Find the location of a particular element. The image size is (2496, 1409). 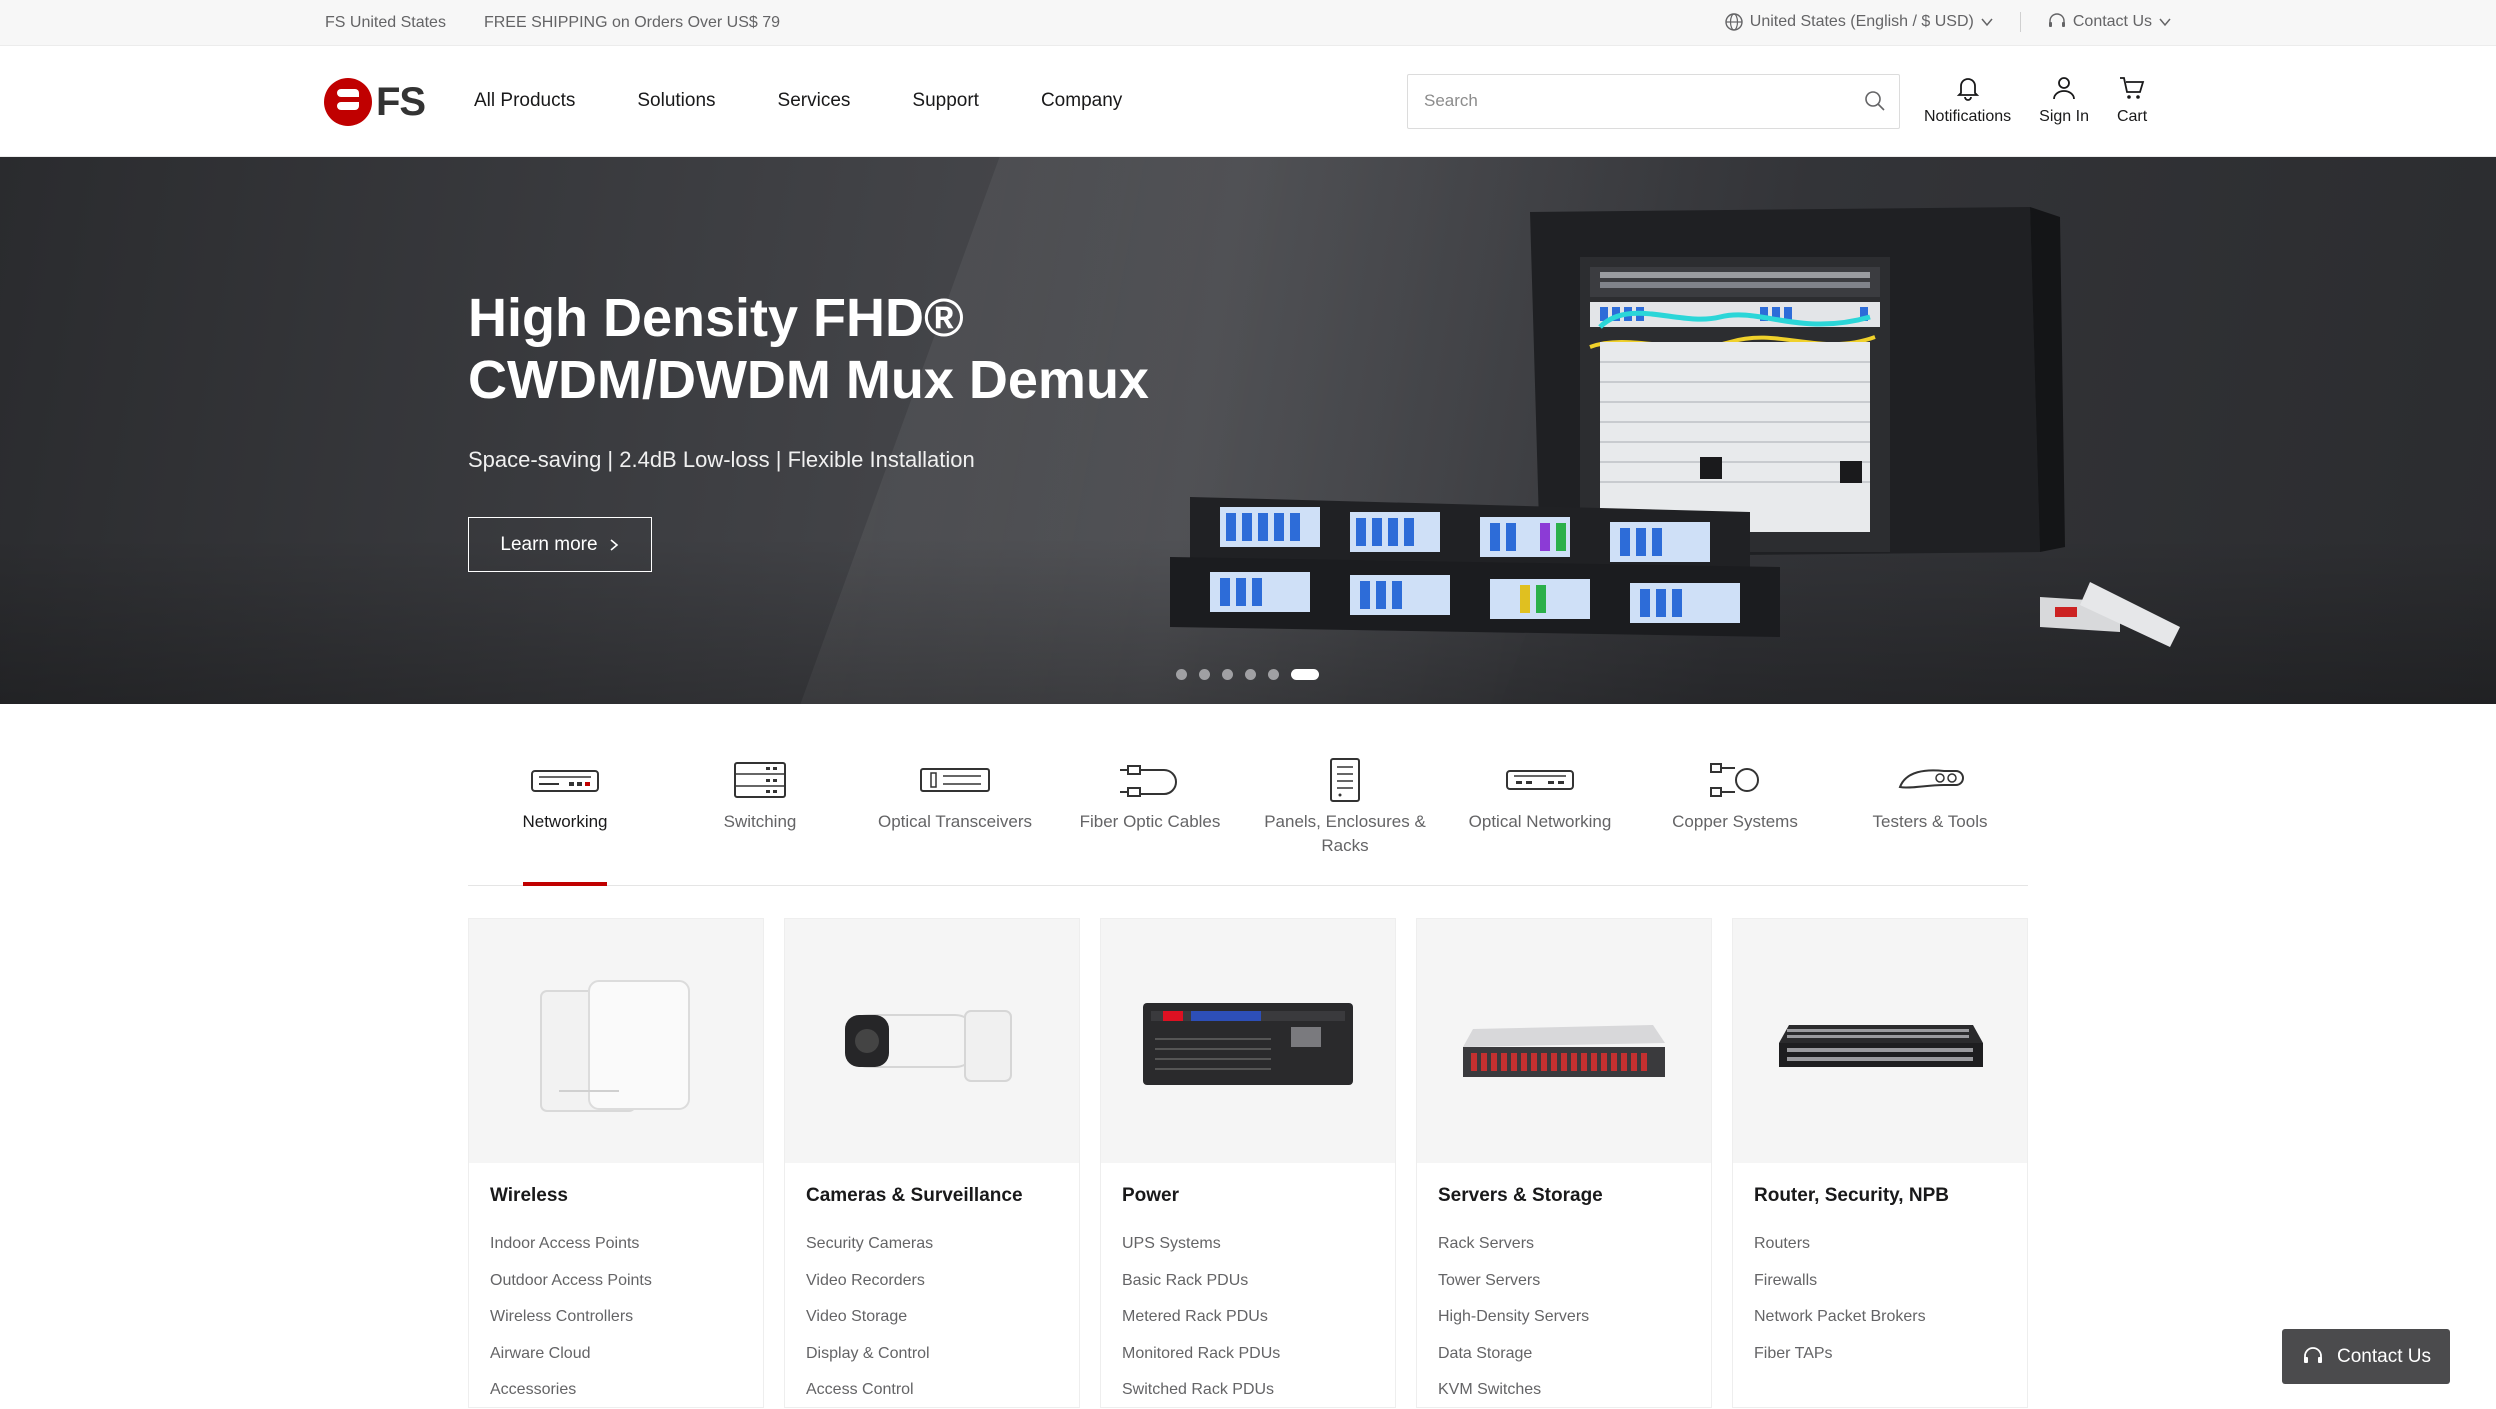

hero-title: High Density FHD® CWDM/DWDM Mux Demux is located at coordinates (848, 349).